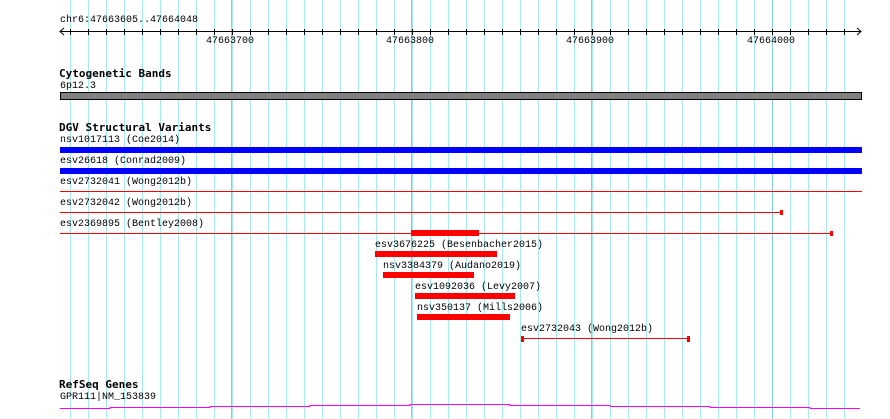 The width and height of the screenshot is (890, 419). I want to click on track-title-dgv: DGV Structural Variants, so click(135, 127).